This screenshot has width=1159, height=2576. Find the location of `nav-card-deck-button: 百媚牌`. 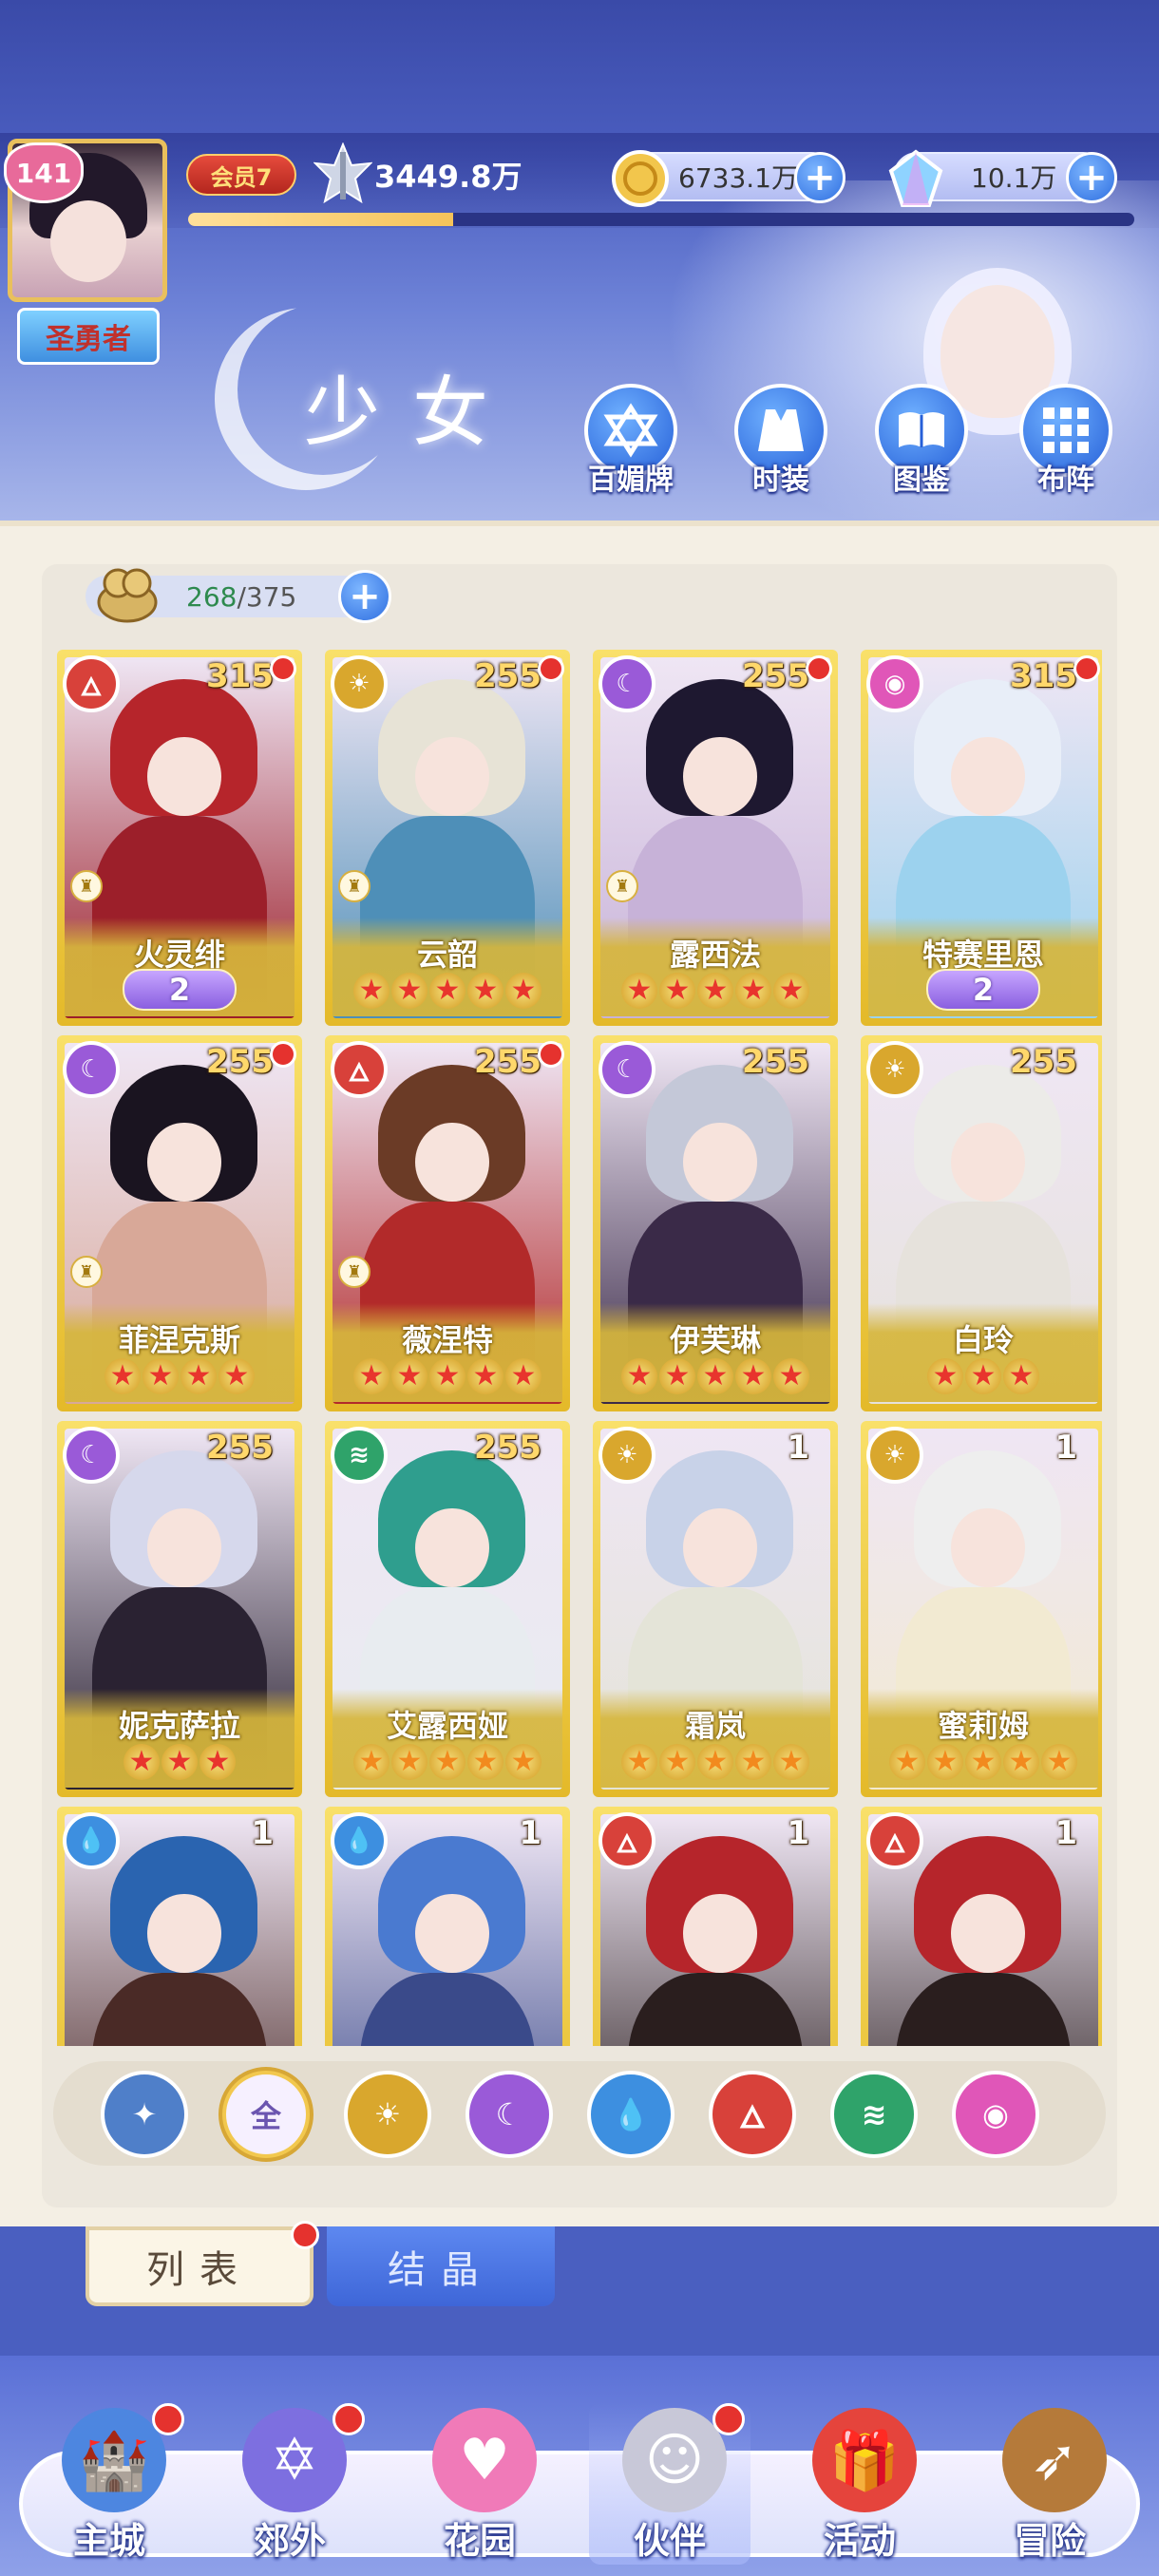

nav-card-deck-button: 百媚牌 is located at coordinates (631, 440).